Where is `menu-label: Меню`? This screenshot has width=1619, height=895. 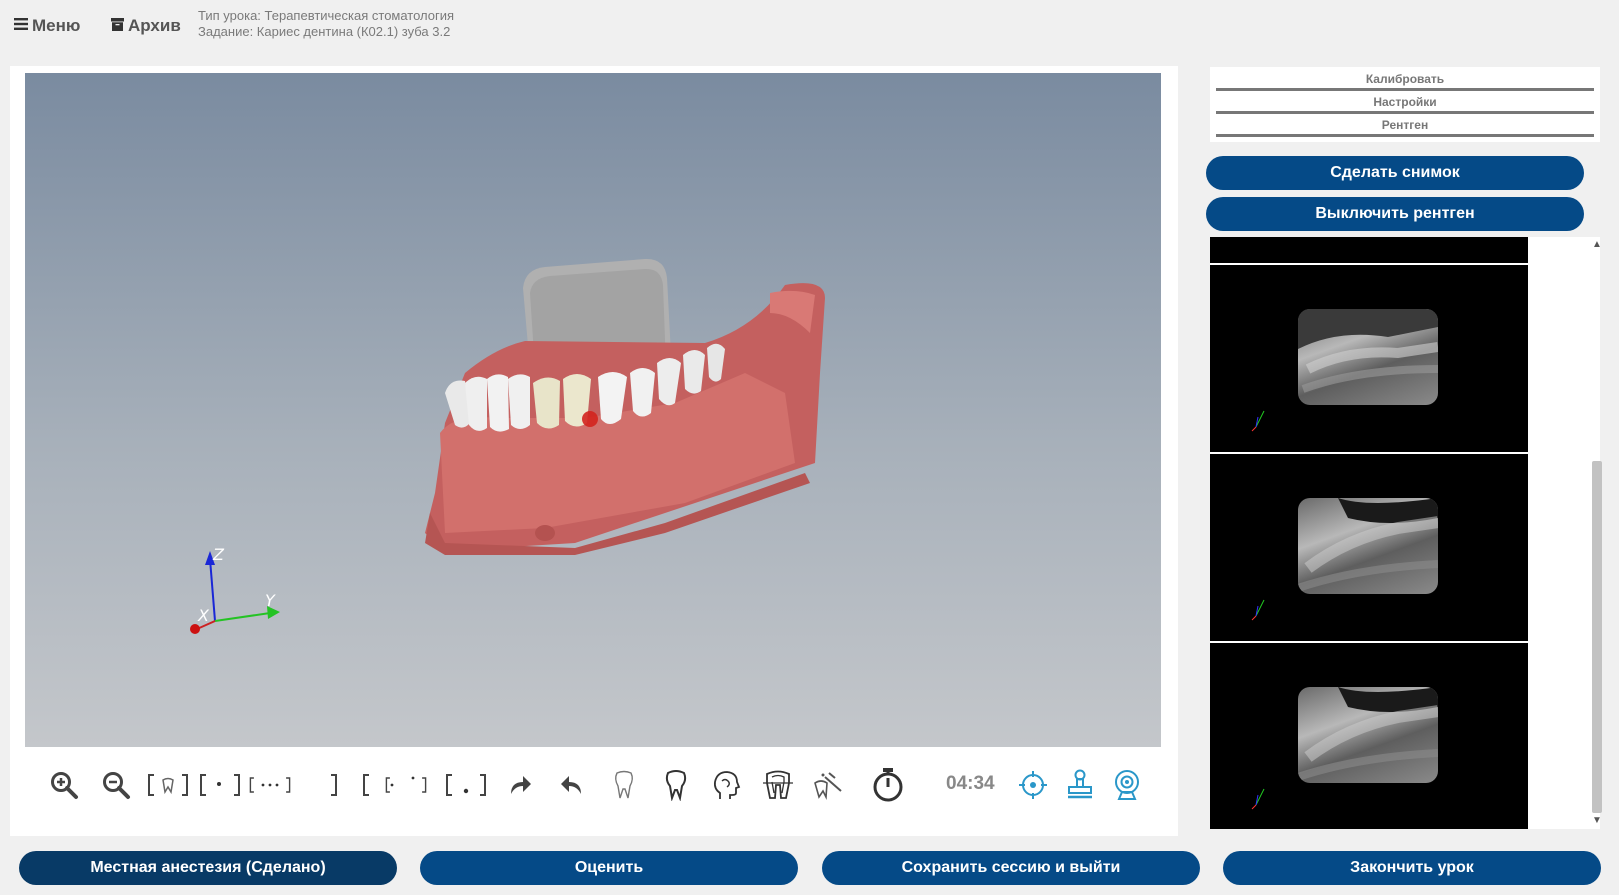 menu-label: Меню is located at coordinates (56, 25).